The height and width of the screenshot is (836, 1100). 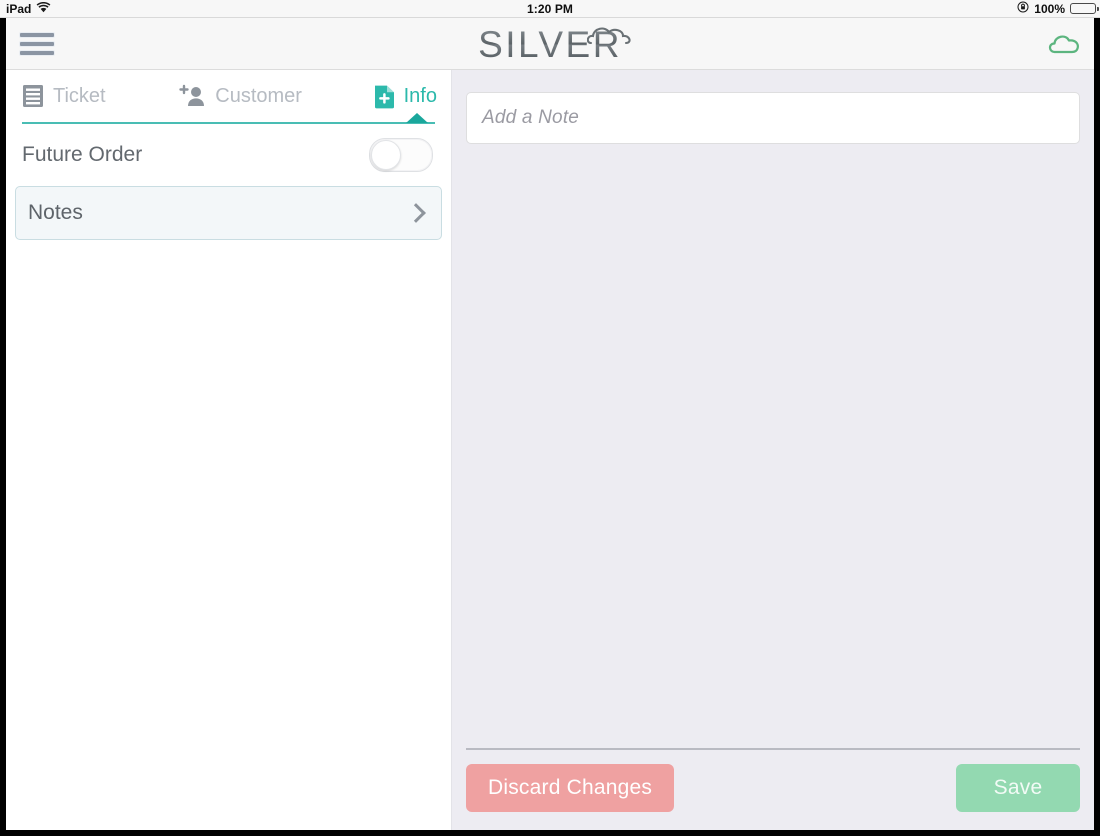 I want to click on tab-info: Info, so click(x=405, y=96).